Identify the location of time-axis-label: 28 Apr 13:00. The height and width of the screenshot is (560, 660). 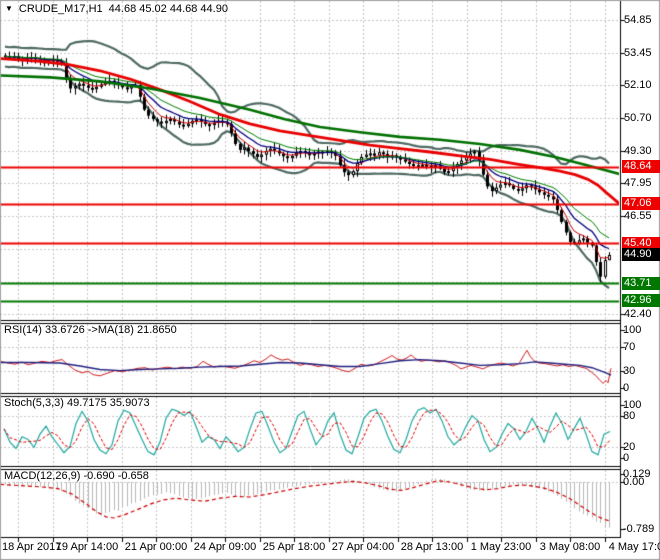
(432, 547).